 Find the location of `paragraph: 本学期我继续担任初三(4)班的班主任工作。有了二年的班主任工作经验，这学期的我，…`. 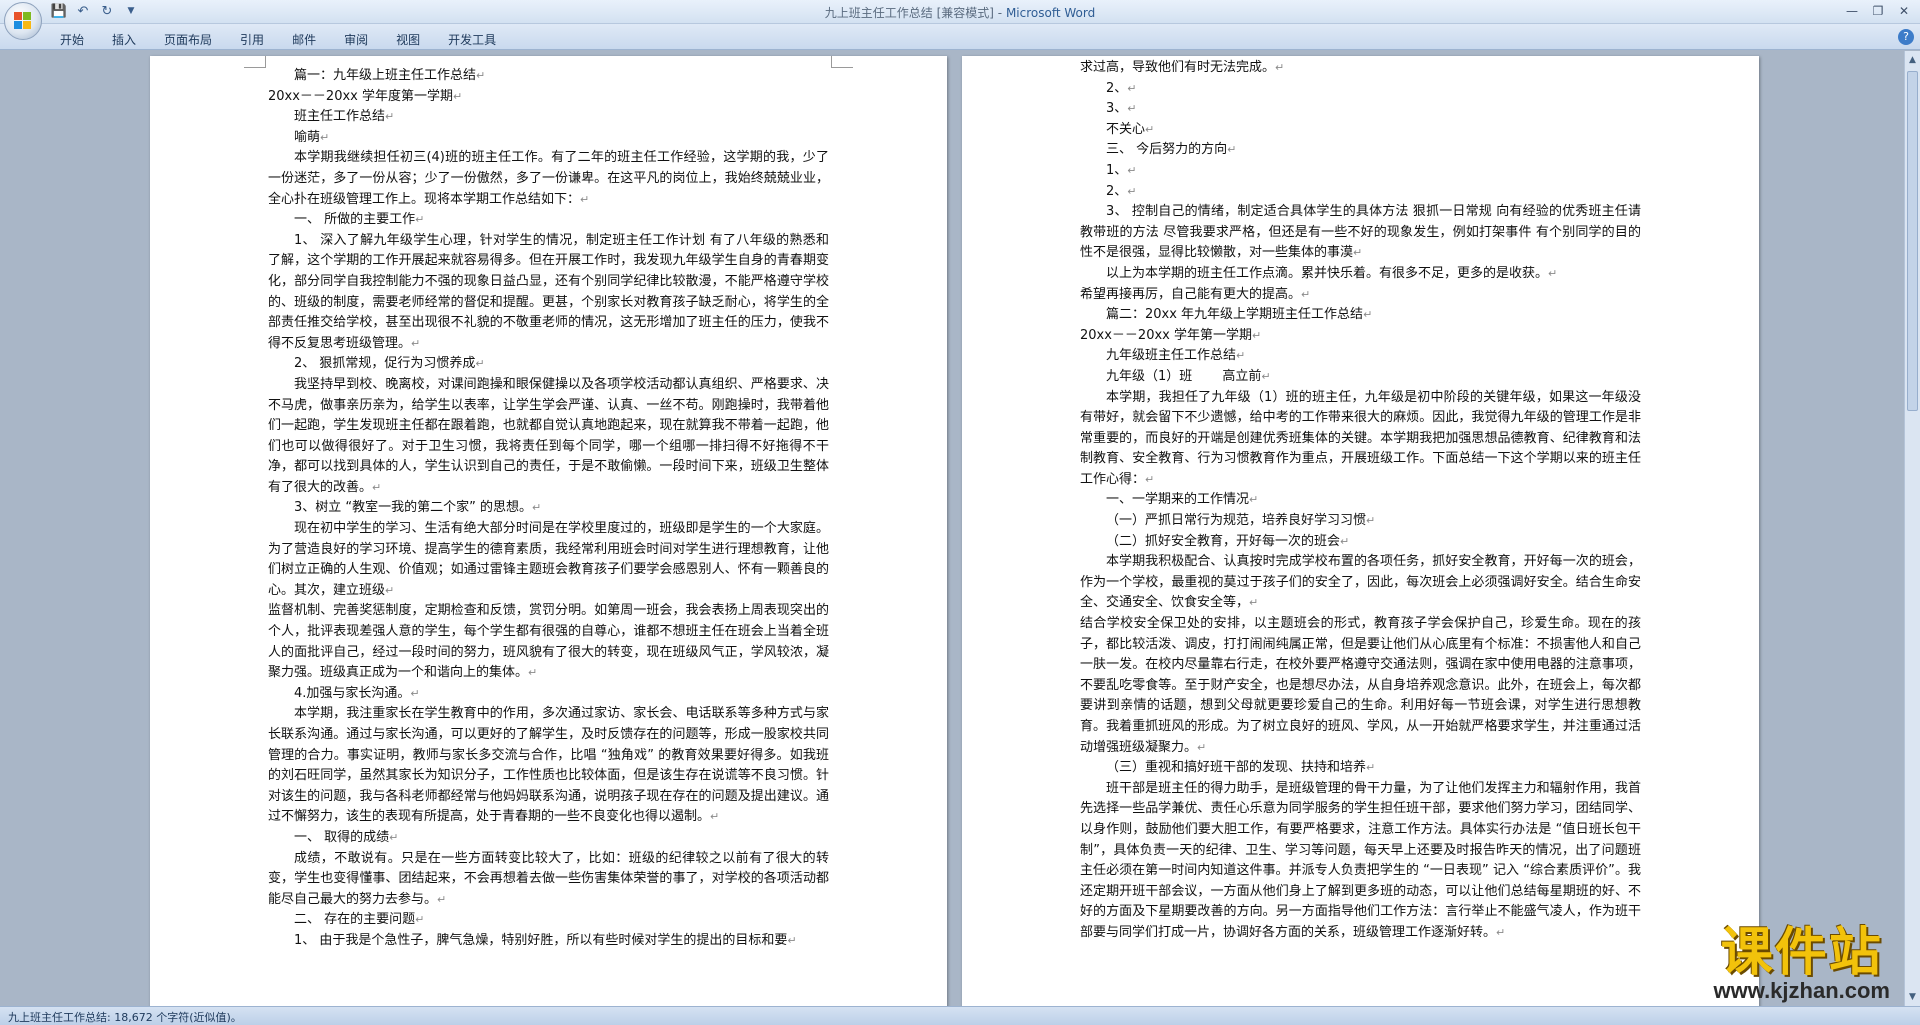

paragraph: 本学期我继续担任初三(4)班的班主任工作。有了二年的班主任工作经验，这学期的我，… is located at coordinates (548, 179).